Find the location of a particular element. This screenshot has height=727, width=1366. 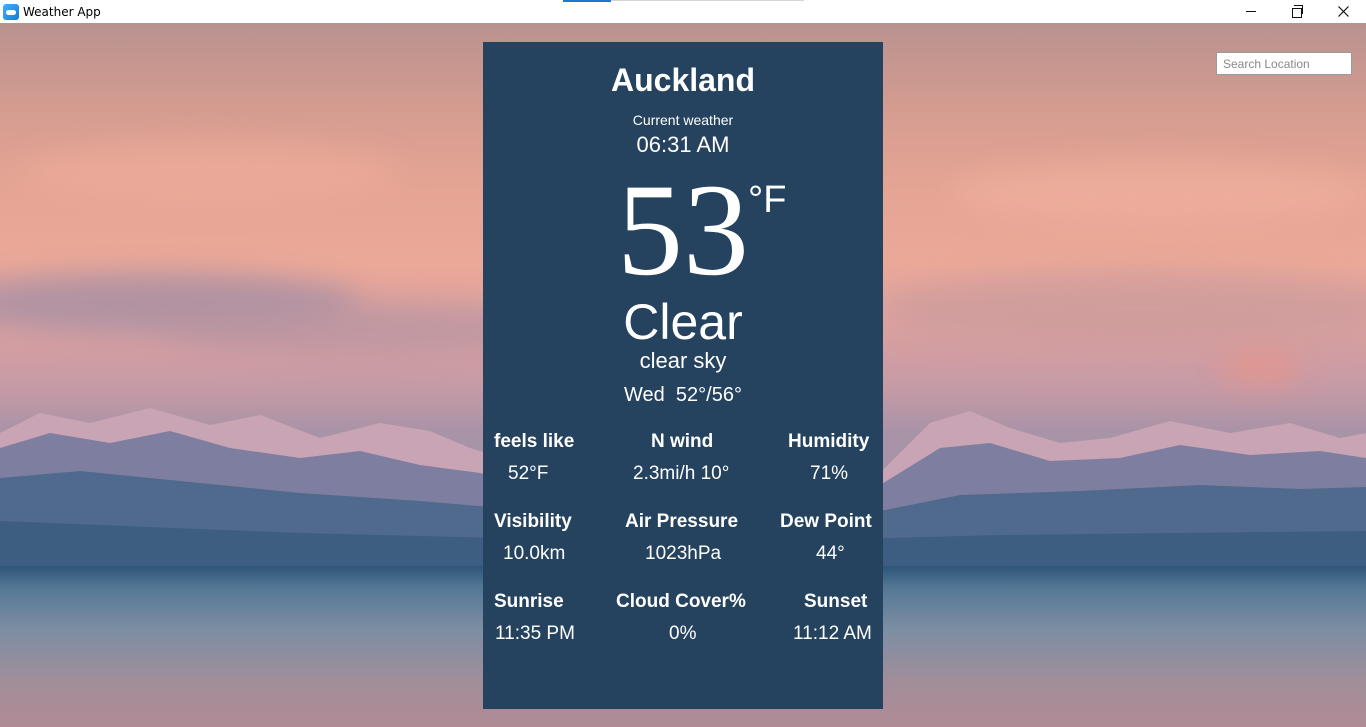

restore-button is located at coordinates (1297, 11).